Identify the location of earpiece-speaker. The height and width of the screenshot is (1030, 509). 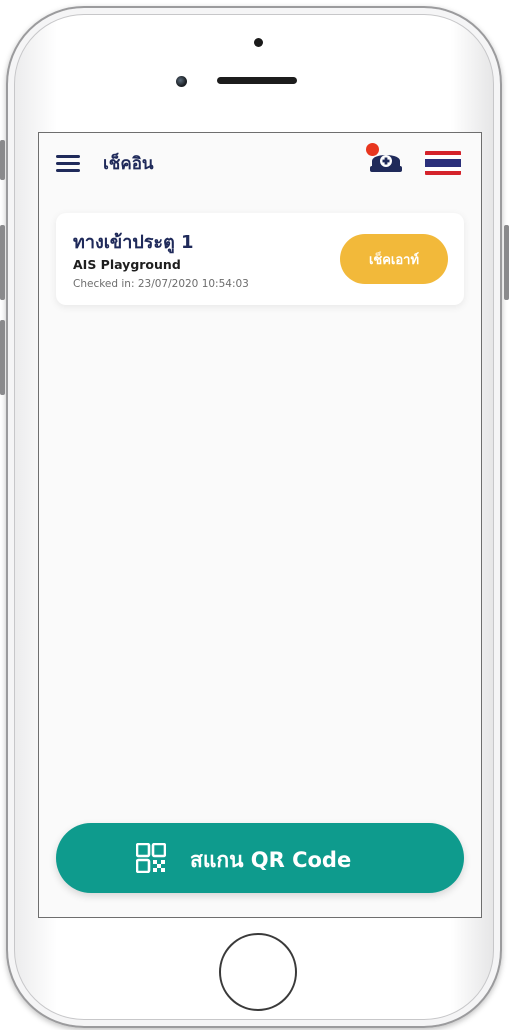
(257, 80).